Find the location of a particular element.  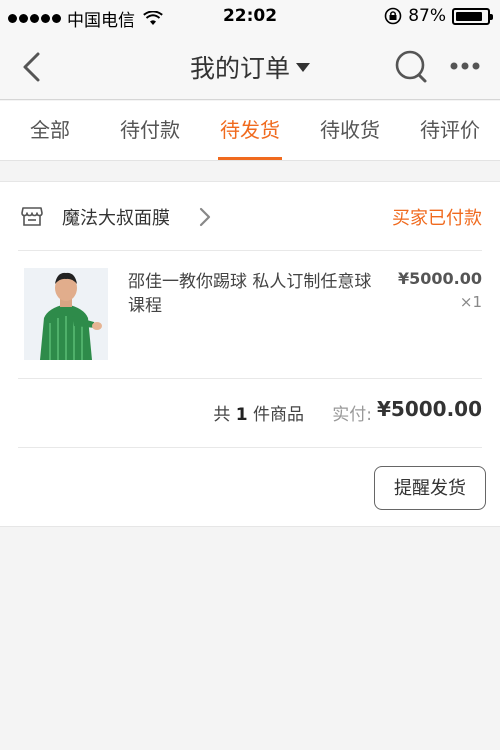

shop-name: 魔法大叔面膜 is located at coordinates (116, 218).